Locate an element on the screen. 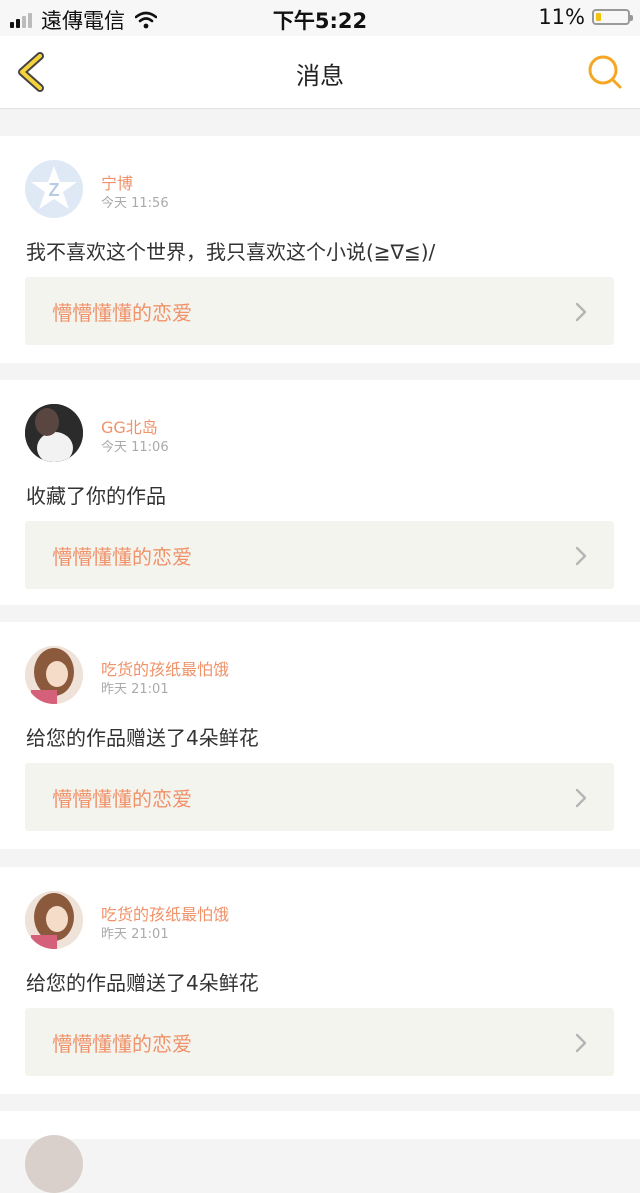 The image size is (640, 1193). message-time: 今天 11:06 is located at coordinates (135, 447).